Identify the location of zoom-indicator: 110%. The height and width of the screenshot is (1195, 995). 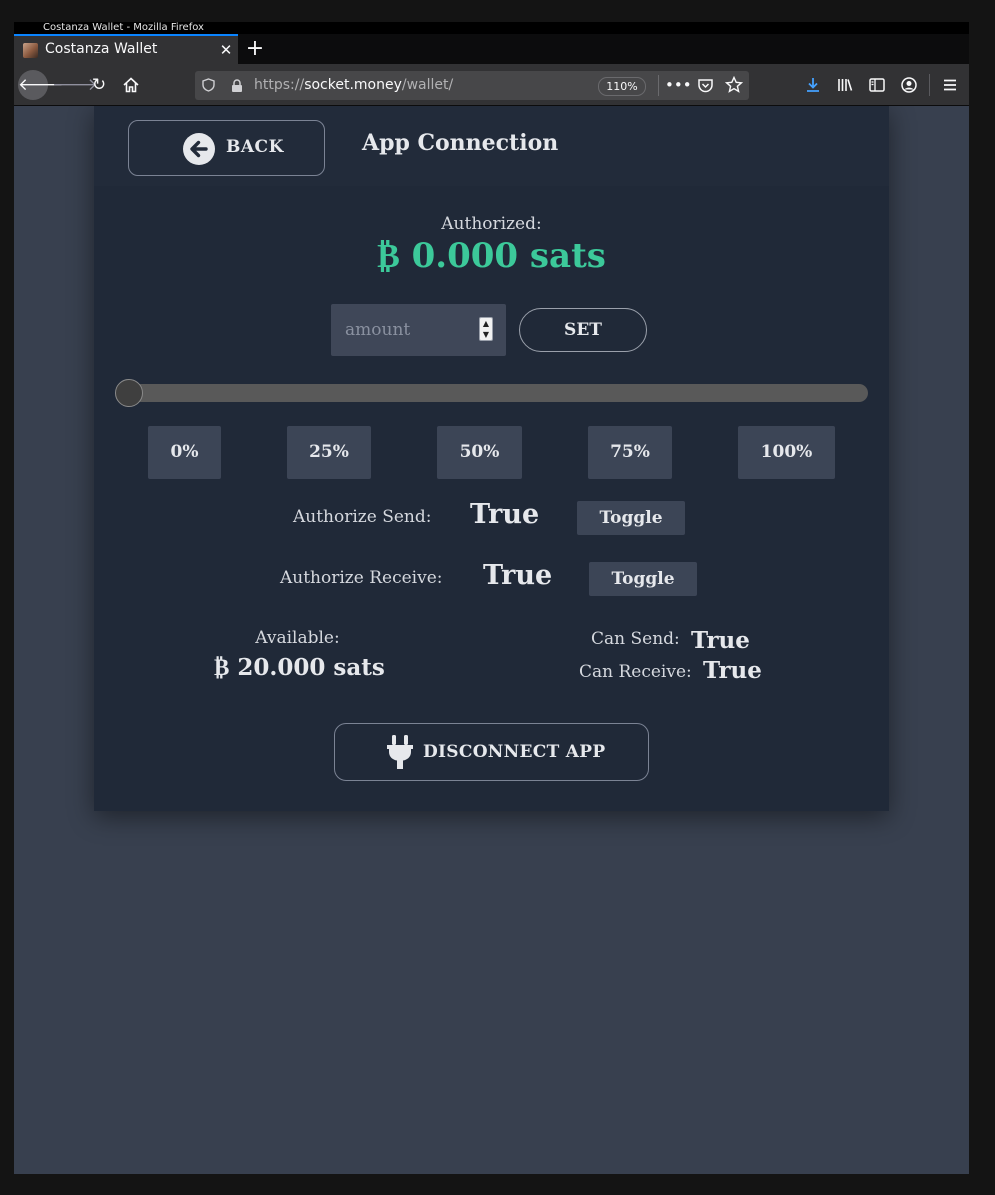
(622, 86).